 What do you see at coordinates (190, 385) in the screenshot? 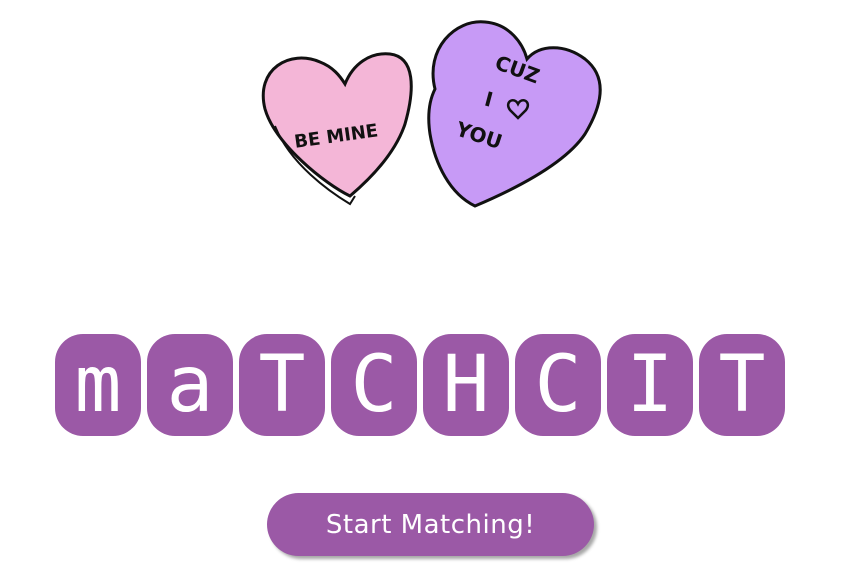
I see `title-letter-tile: a` at bounding box center [190, 385].